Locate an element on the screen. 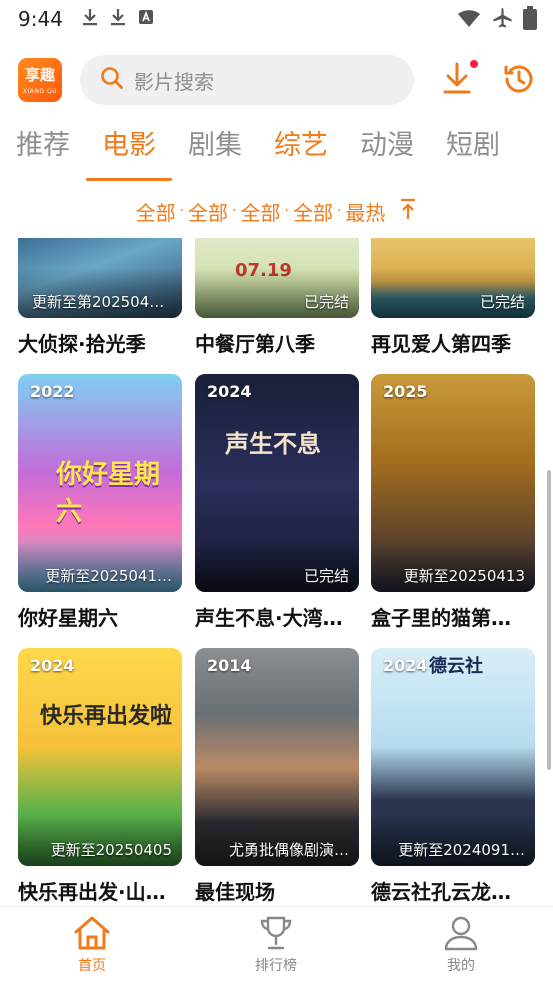  user-icon is located at coordinates (461, 933).